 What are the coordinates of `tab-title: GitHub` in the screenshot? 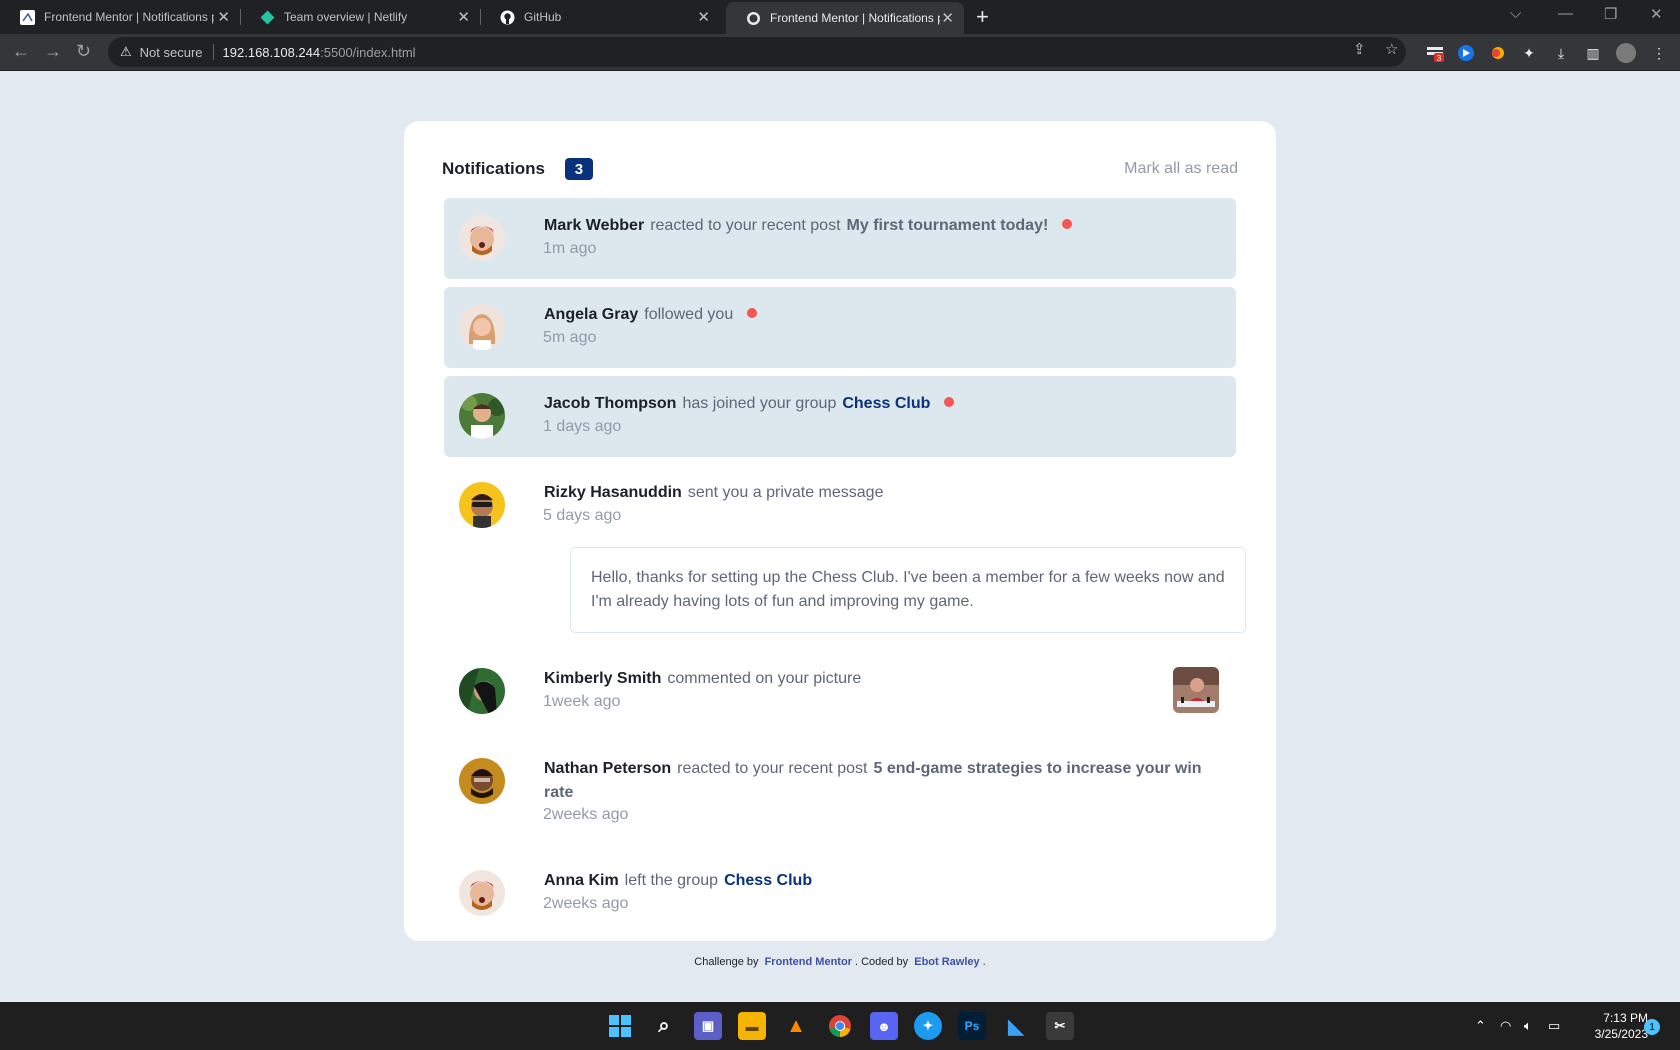 It's located at (543, 17).